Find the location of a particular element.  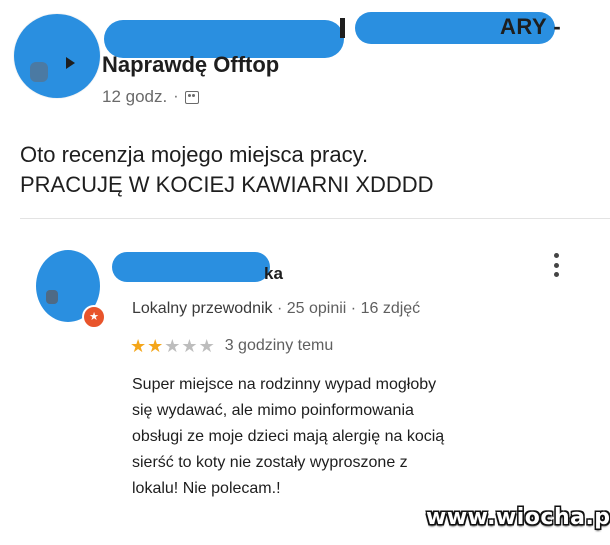

rating-row: ★ ★ ★ ★ ★ 3 godziny temu is located at coordinates (231, 346).